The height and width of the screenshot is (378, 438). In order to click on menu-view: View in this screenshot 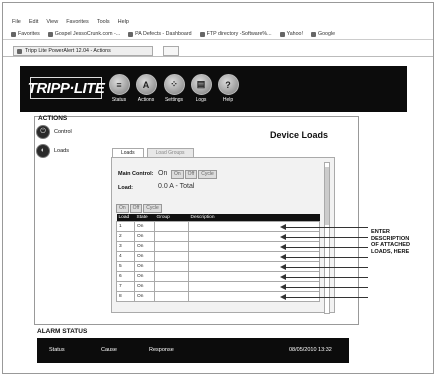, I will do `click(52, 23)`.